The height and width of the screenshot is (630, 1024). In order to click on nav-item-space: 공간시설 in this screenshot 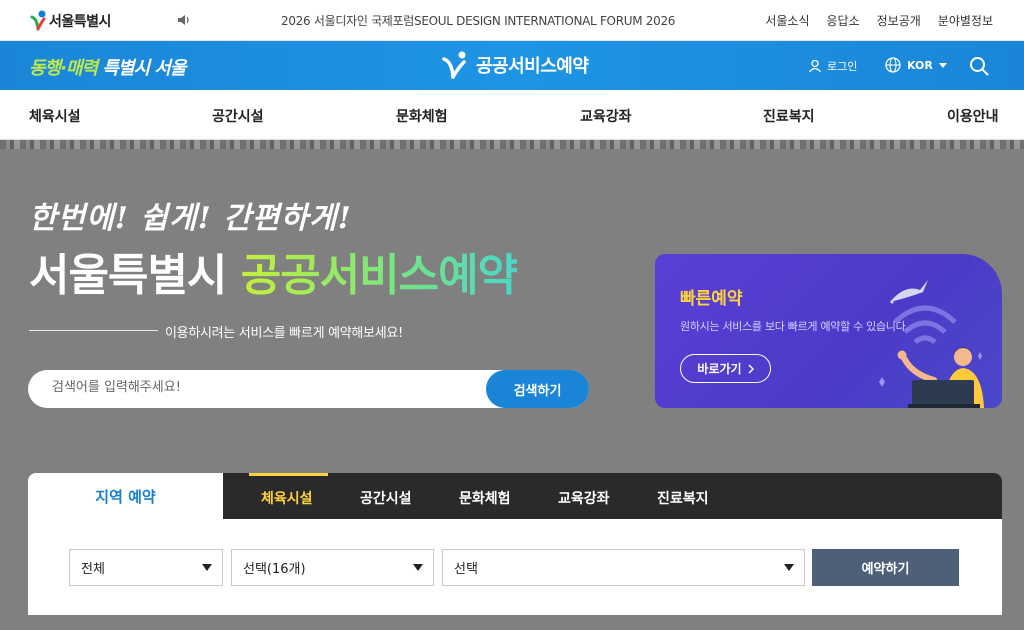, I will do `click(238, 116)`.